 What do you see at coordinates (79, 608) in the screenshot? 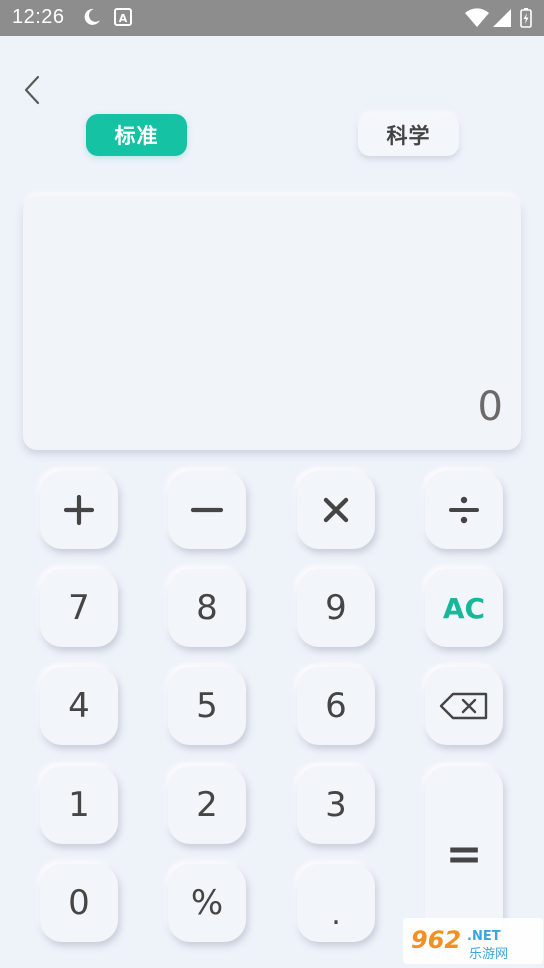
I see `digit-7-button: 7` at bounding box center [79, 608].